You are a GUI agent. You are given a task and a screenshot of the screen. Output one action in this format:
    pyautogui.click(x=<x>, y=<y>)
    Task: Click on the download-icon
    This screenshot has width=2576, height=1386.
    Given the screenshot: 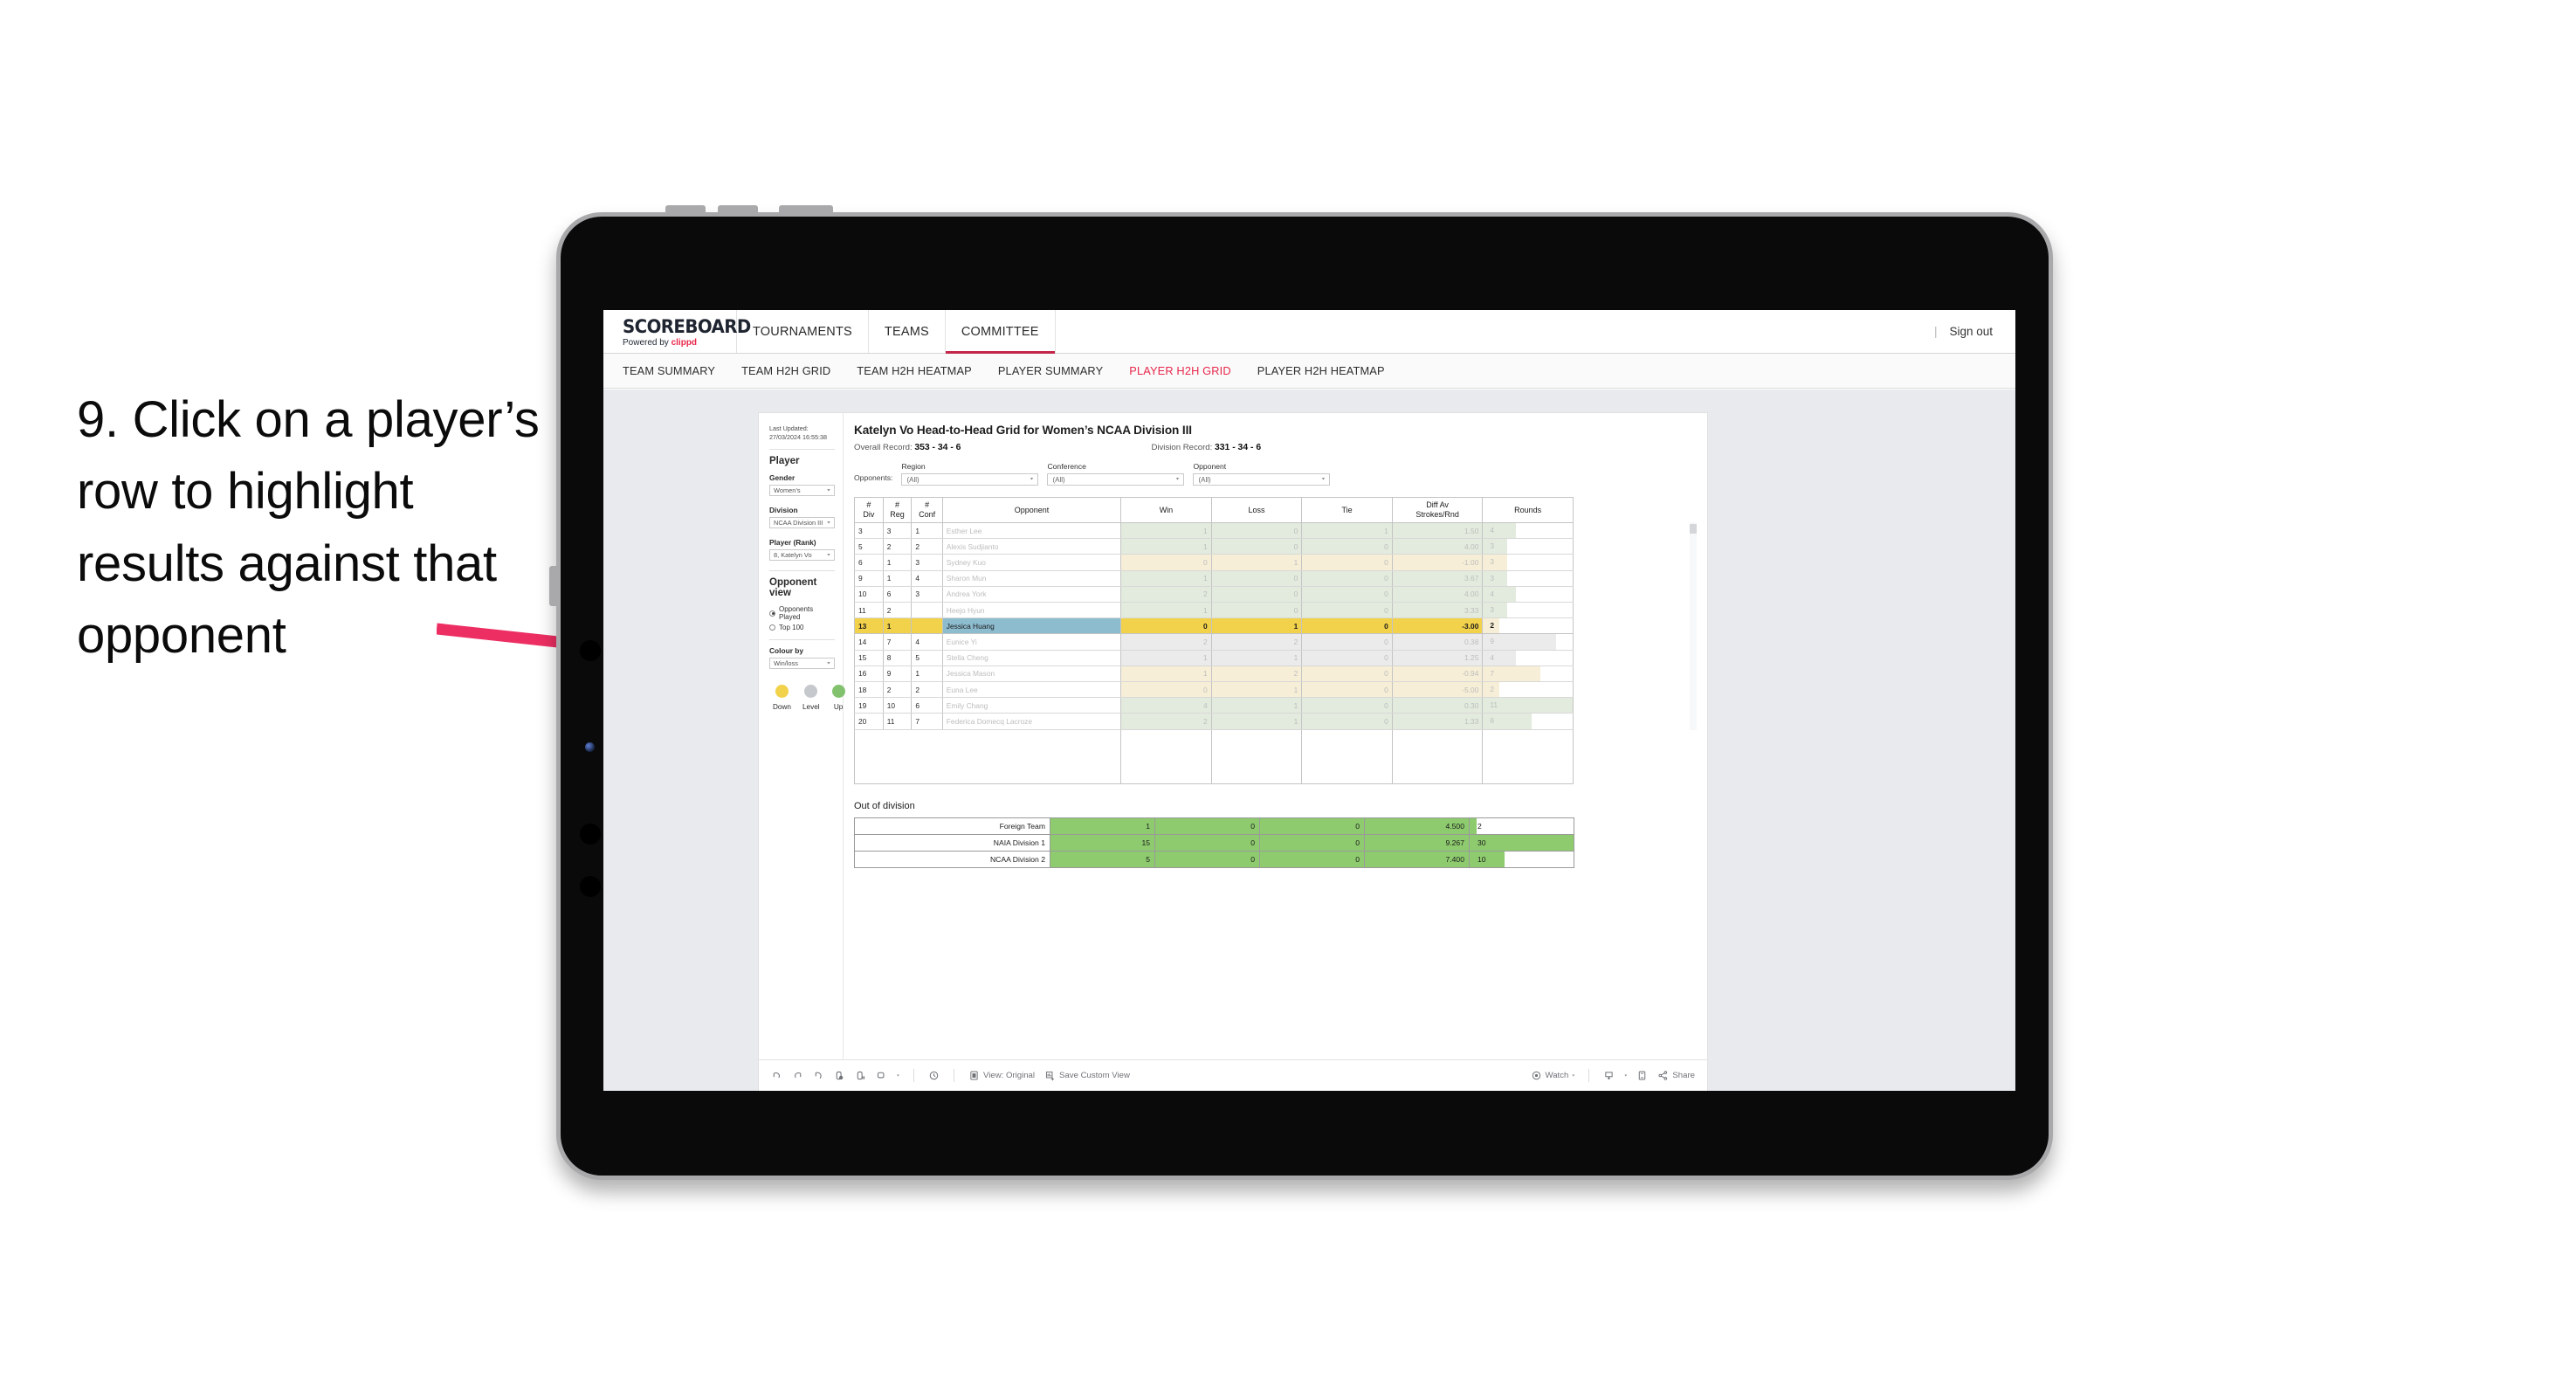 What is the action you would take?
    pyautogui.click(x=1609, y=1075)
    